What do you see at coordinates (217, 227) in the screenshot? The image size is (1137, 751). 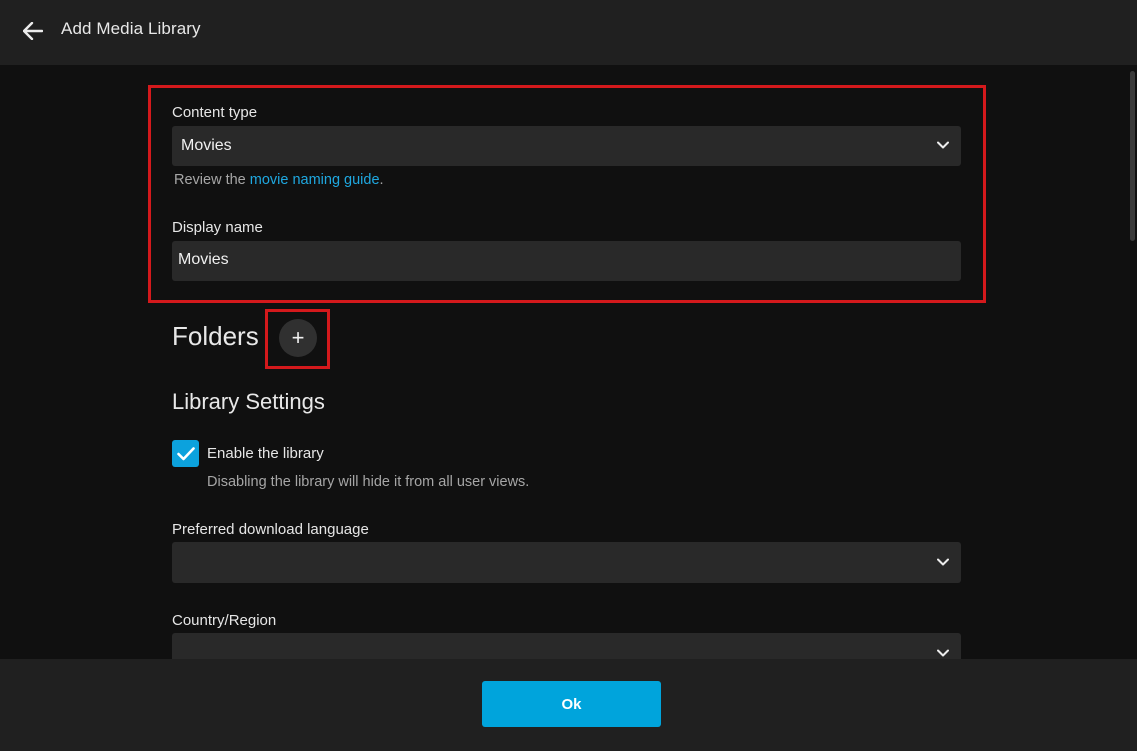 I see `display-name-label: Display name` at bounding box center [217, 227].